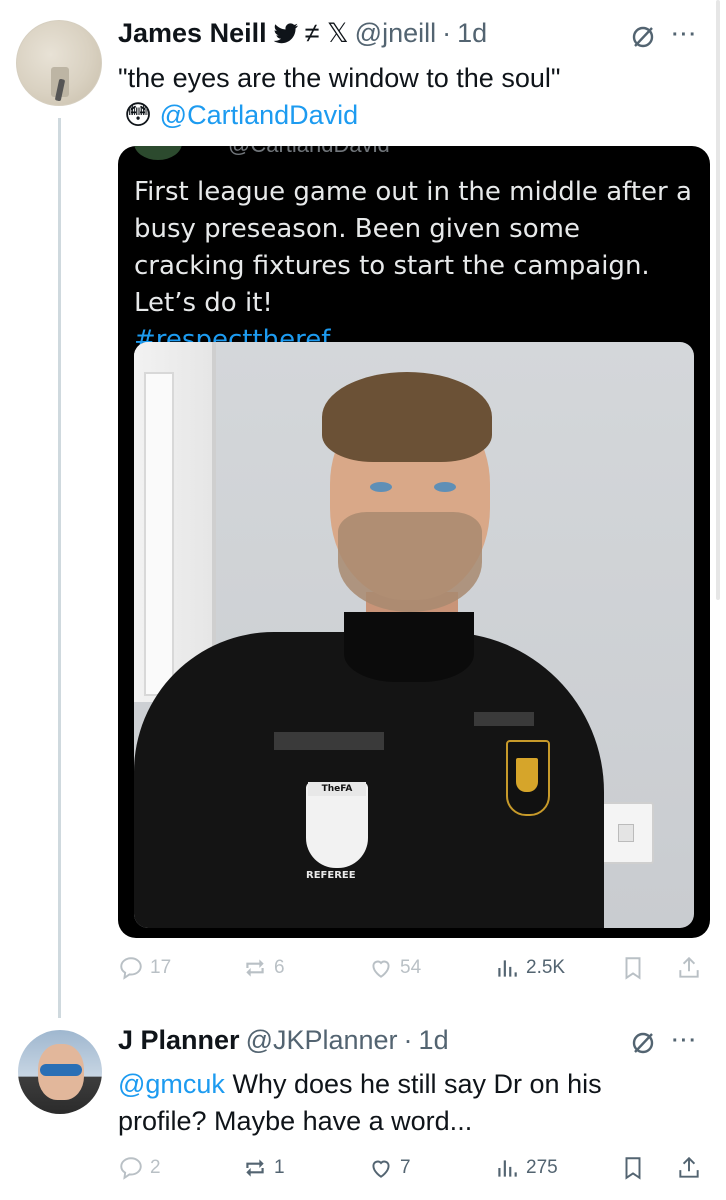  What do you see at coordinates (395, 33) in the screenshot?
I see `handle: @jneill` at bounding box center [395, 33].